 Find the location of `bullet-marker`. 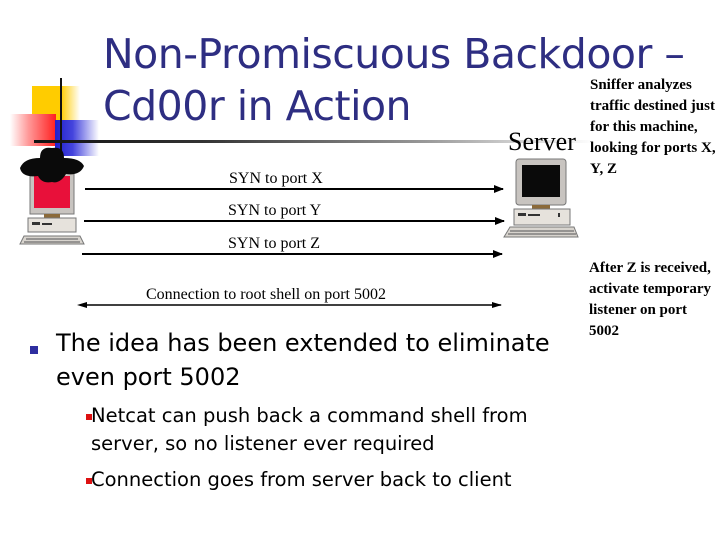

bullet-marker is located at coordinates (34, 350).